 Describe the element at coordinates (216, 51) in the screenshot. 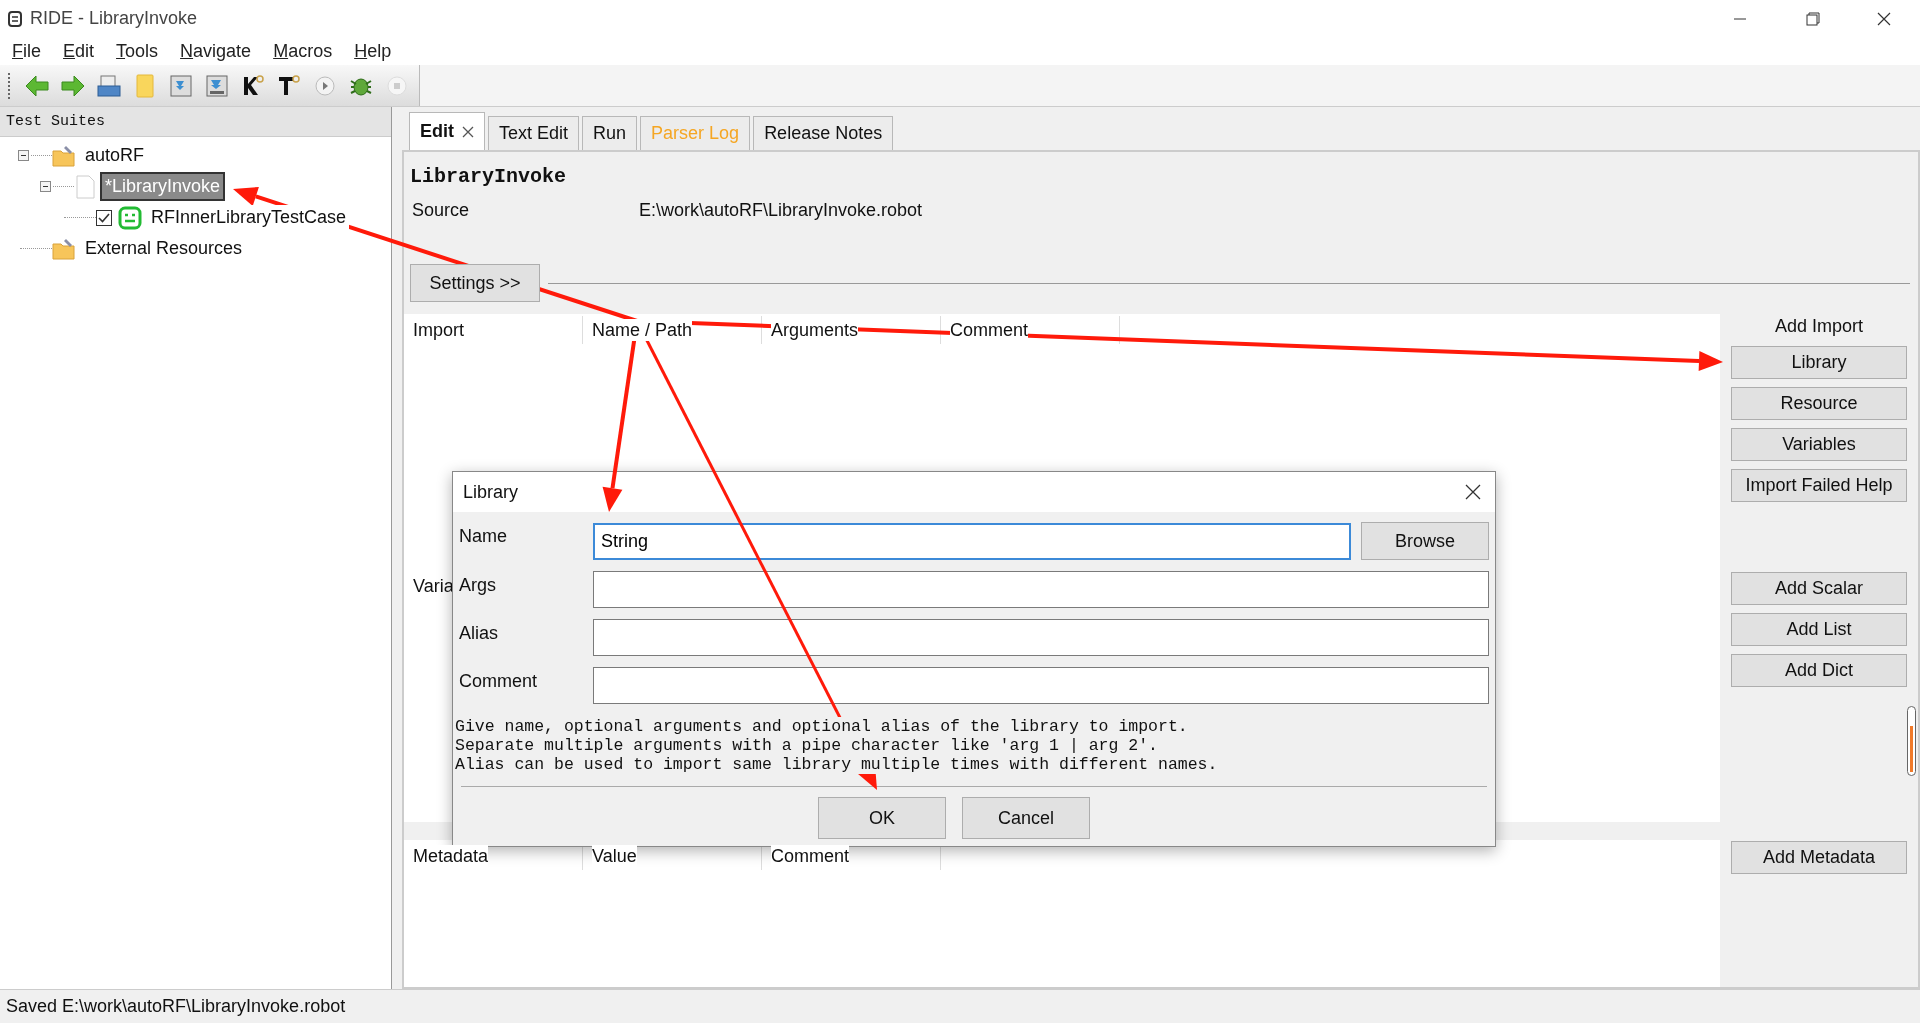

I see `menu-item: Navigate` at that location.